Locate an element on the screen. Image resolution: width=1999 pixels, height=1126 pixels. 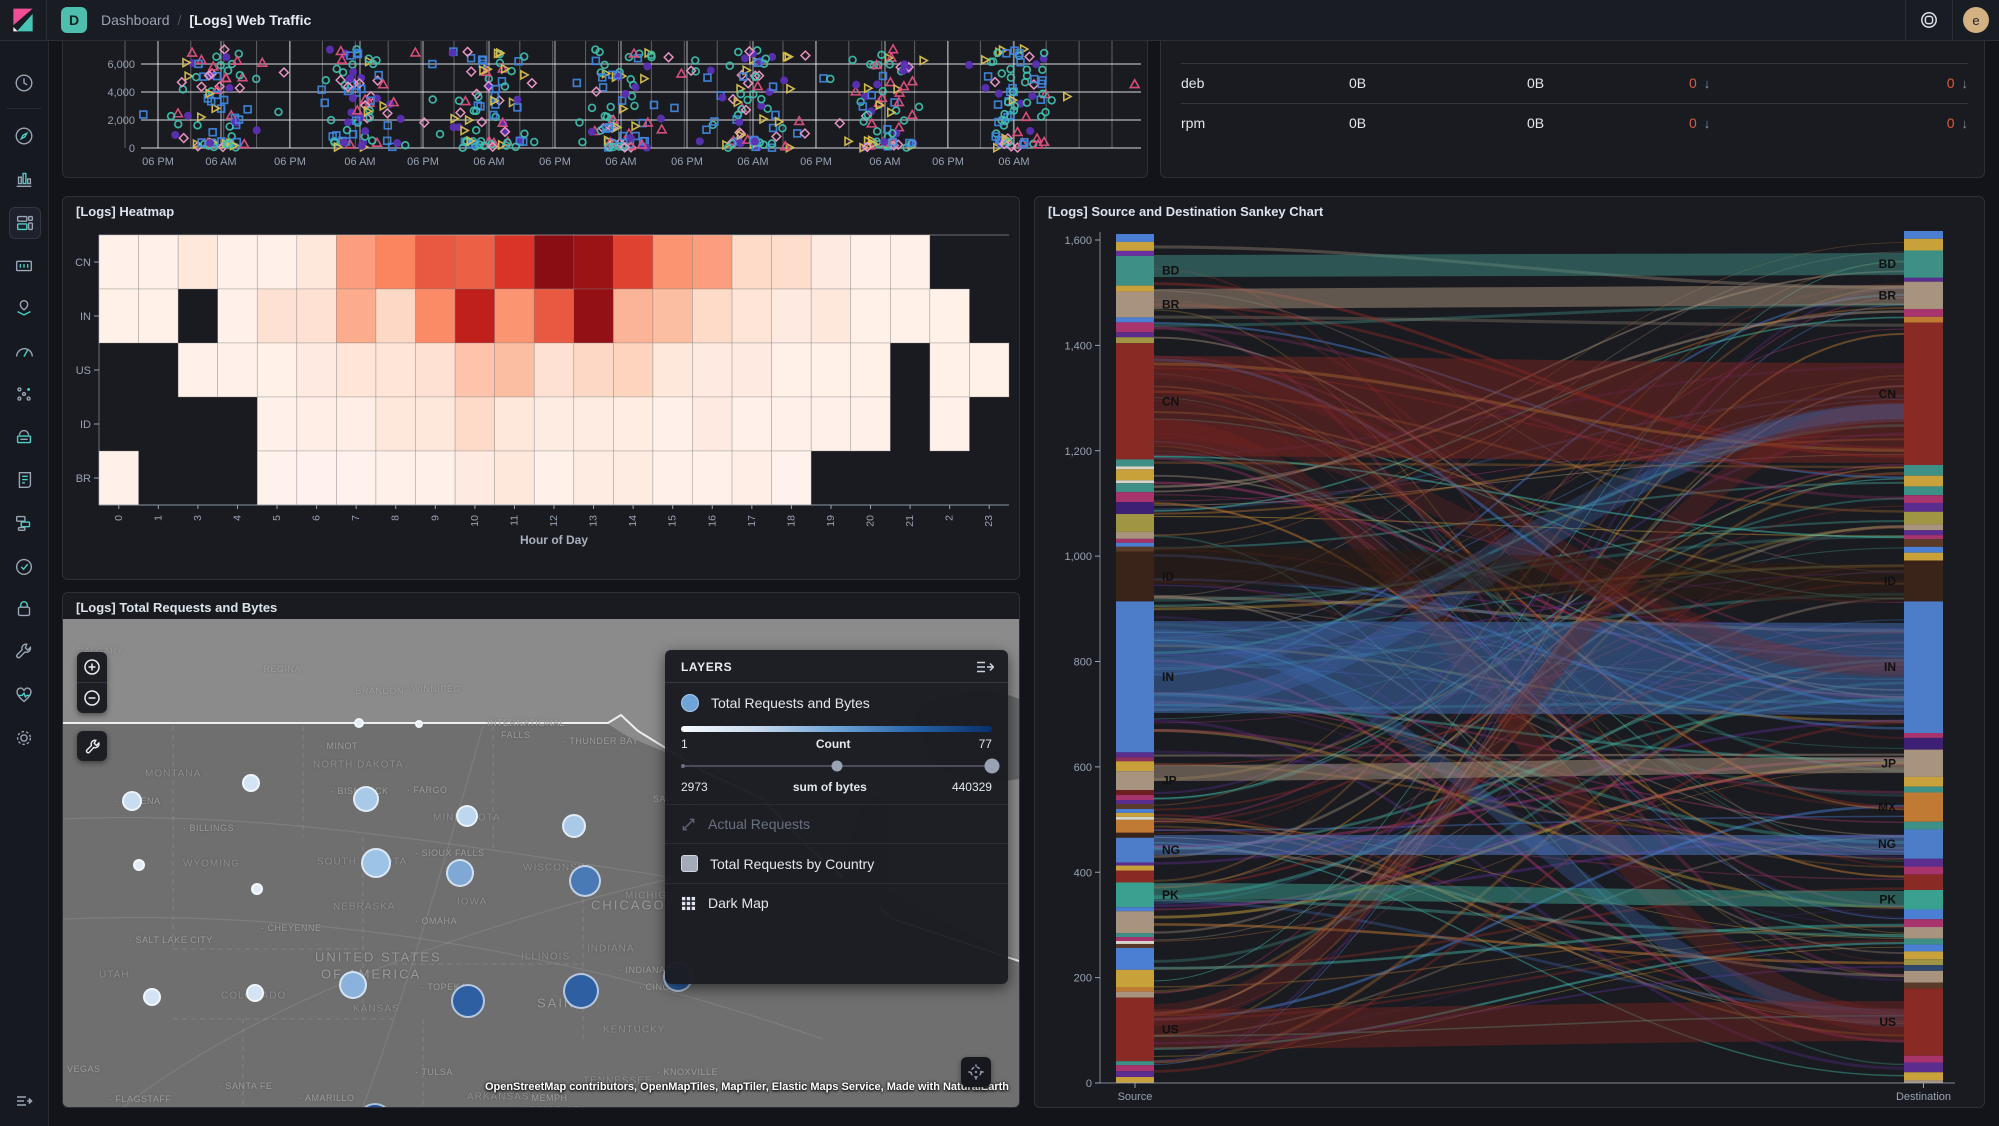
heatmap-col-label: 2 is located at coordinates (950, 518).